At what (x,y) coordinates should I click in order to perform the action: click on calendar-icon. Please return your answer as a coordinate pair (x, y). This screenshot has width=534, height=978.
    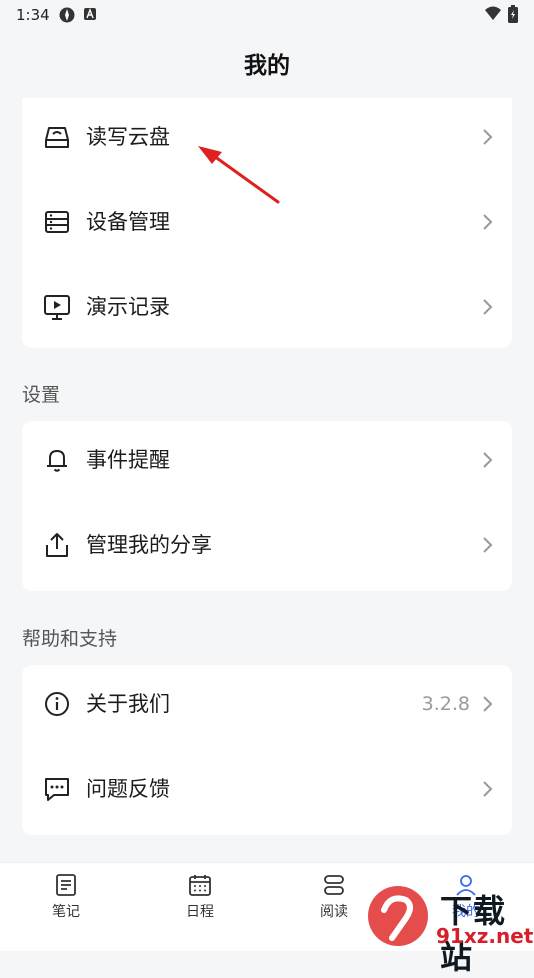
    Looking at the image, I should click on (200, 885).